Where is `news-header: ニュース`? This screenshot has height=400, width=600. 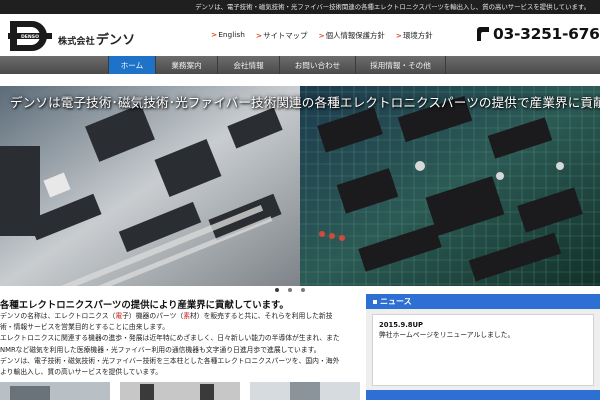
news-header: ニュース is located at coordinates (483, 301).